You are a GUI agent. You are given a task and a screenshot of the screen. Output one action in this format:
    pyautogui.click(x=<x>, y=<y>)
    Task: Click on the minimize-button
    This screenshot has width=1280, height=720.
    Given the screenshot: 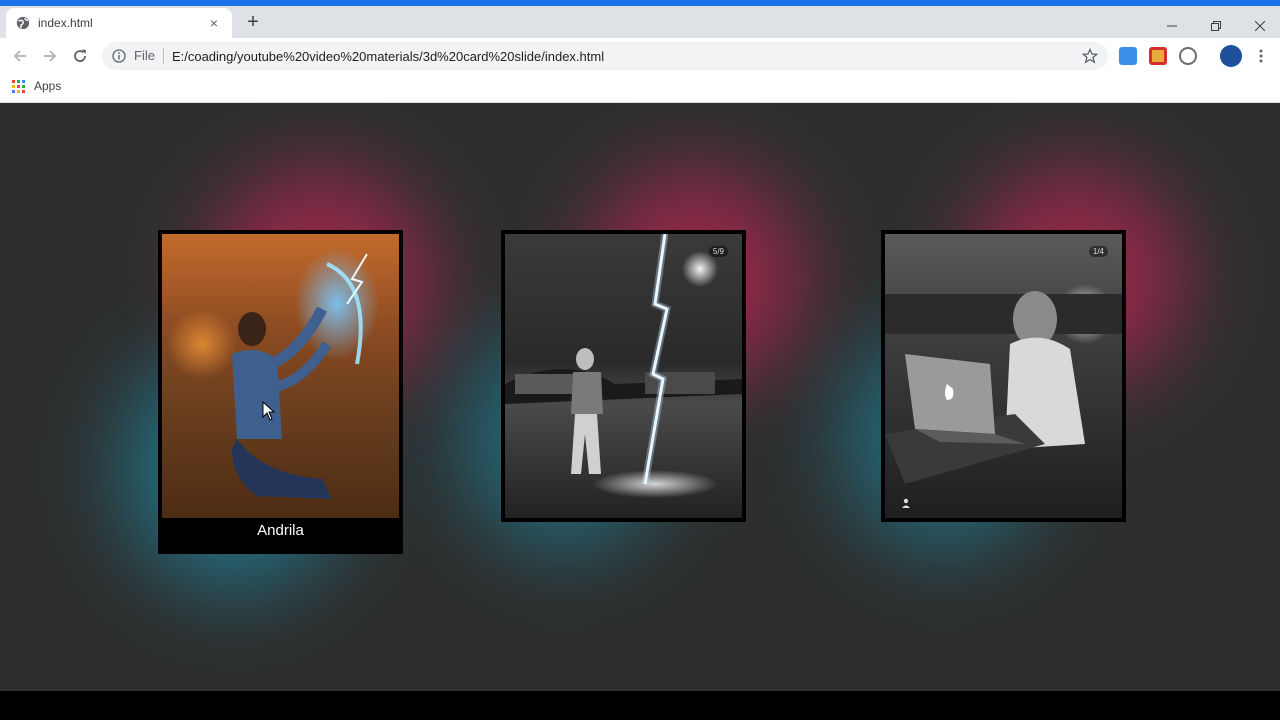 What is the action you would take?
    pyautogui.click(x=1172, y=26)
    